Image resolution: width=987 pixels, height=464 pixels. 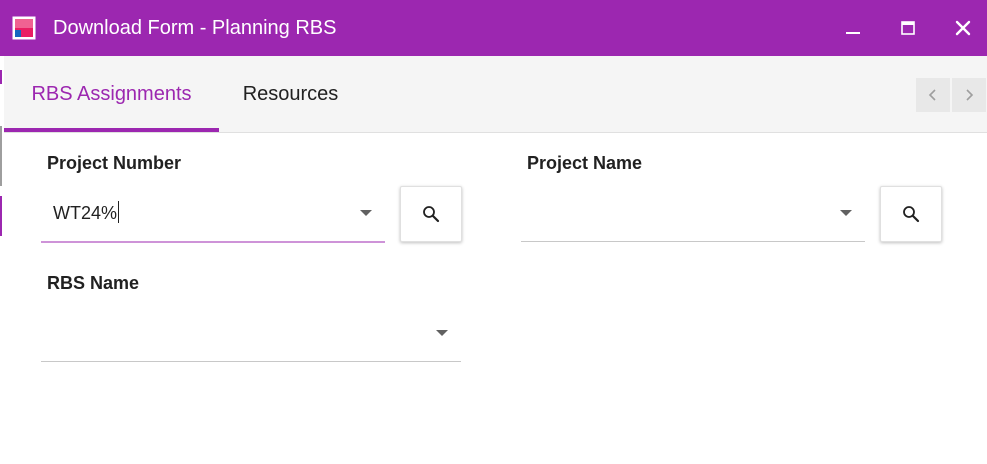 I want to click on project-number-search-button, so click(x=431, y=214).